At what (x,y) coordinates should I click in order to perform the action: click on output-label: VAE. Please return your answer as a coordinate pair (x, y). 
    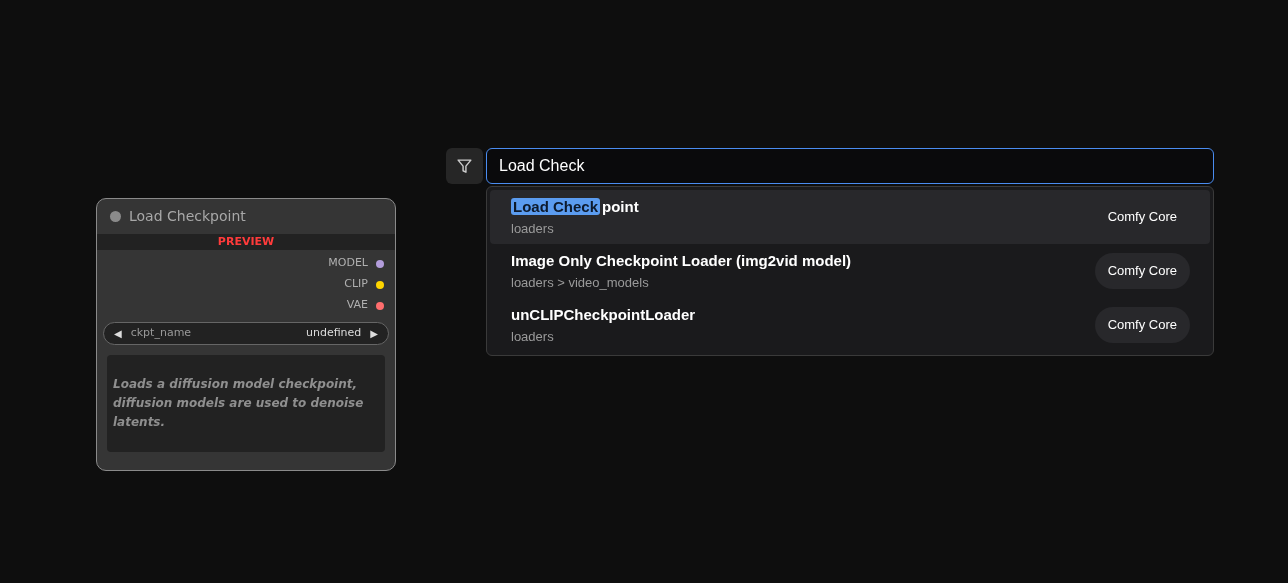
    Looking at the image, I should click on (357, 305).